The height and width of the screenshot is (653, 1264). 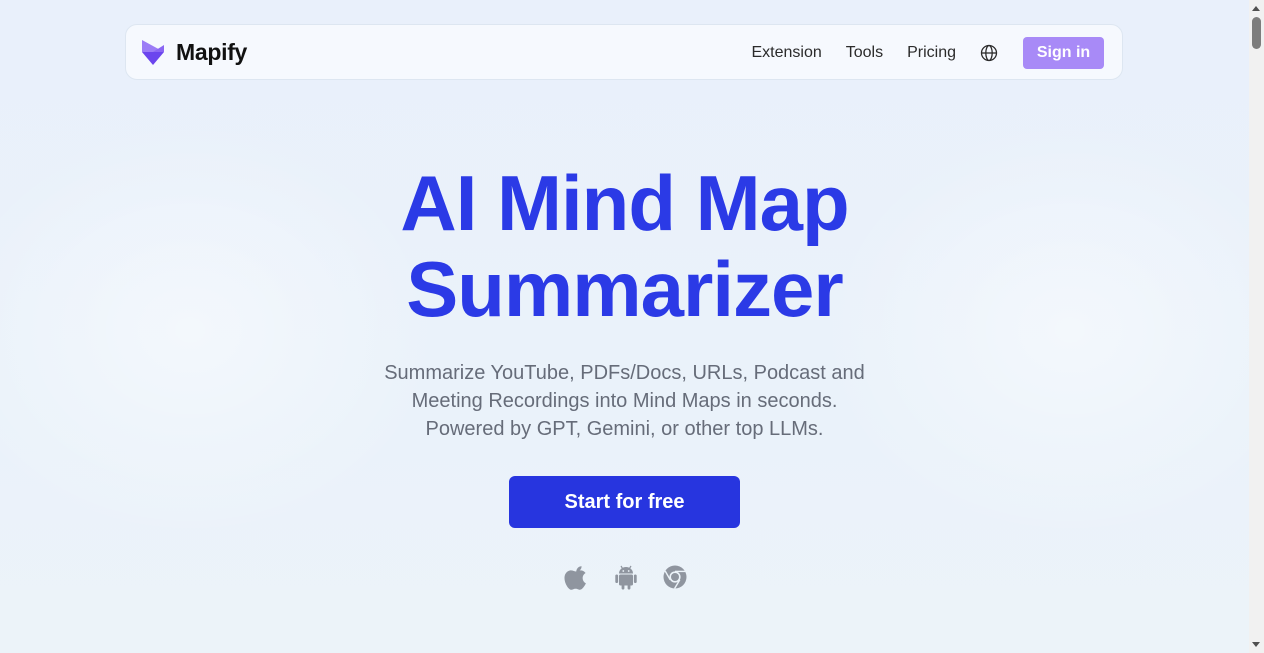 I want to click on apple-icon, so click(x=577, y=577).